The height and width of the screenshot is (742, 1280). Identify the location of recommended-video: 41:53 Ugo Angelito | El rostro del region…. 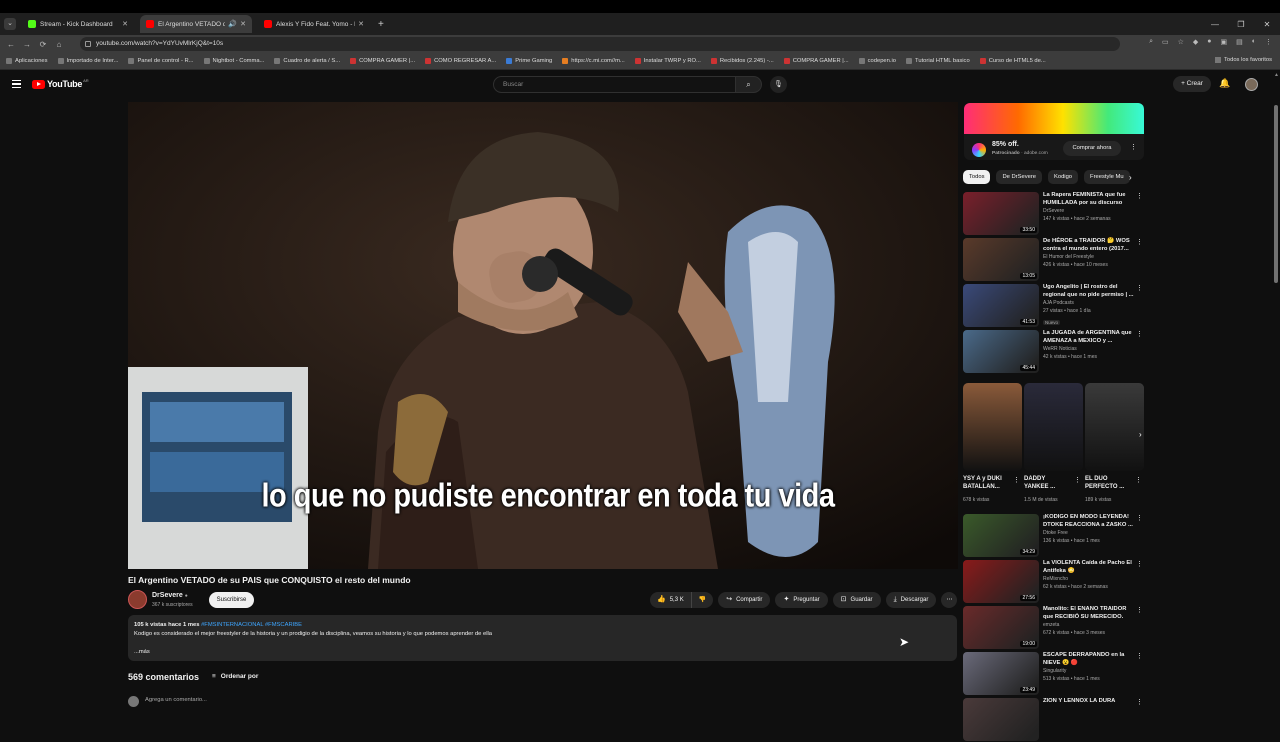
(1054, 306).